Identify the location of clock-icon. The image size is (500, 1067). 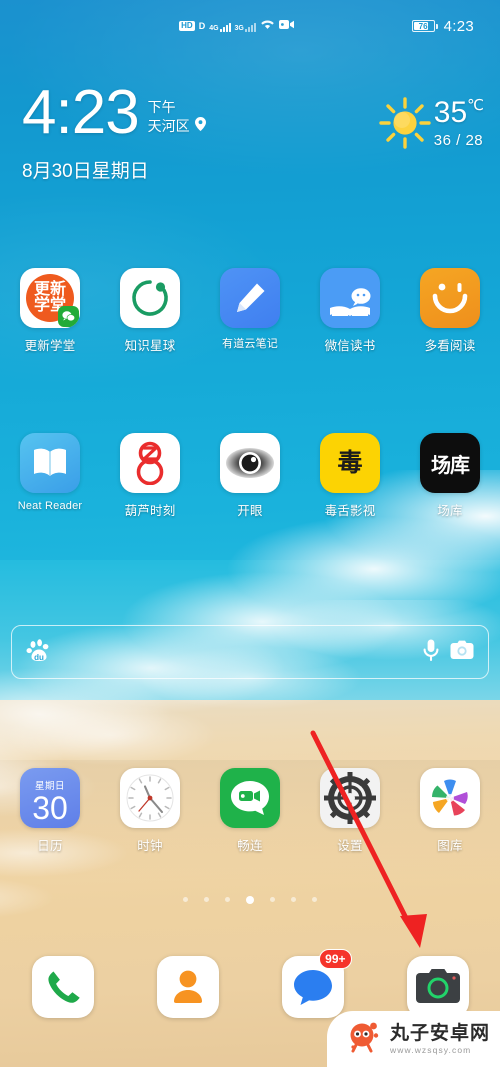
(150, 798).